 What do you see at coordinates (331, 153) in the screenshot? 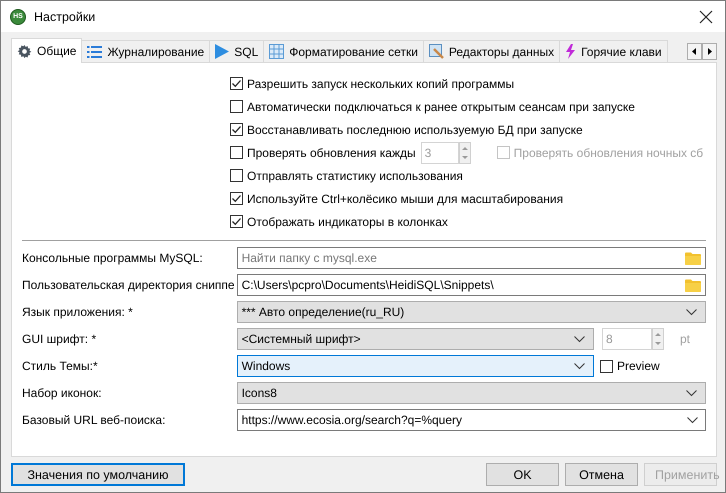
I see `checkbox-label: Проверять обновления кажды` at bounding box center [331, 153].